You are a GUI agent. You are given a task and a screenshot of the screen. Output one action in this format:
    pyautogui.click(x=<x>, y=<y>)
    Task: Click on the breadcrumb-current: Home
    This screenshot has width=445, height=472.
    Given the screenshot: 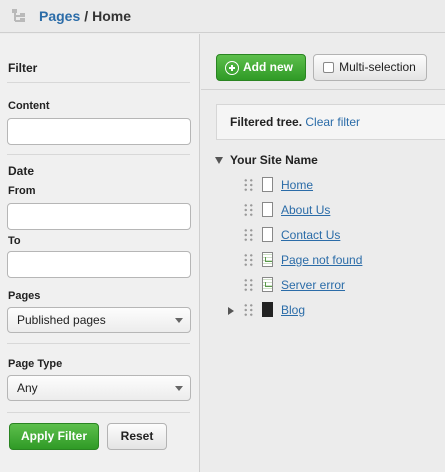 What is the action you would take?
    pyautogui.click(x=112, y=16)
    